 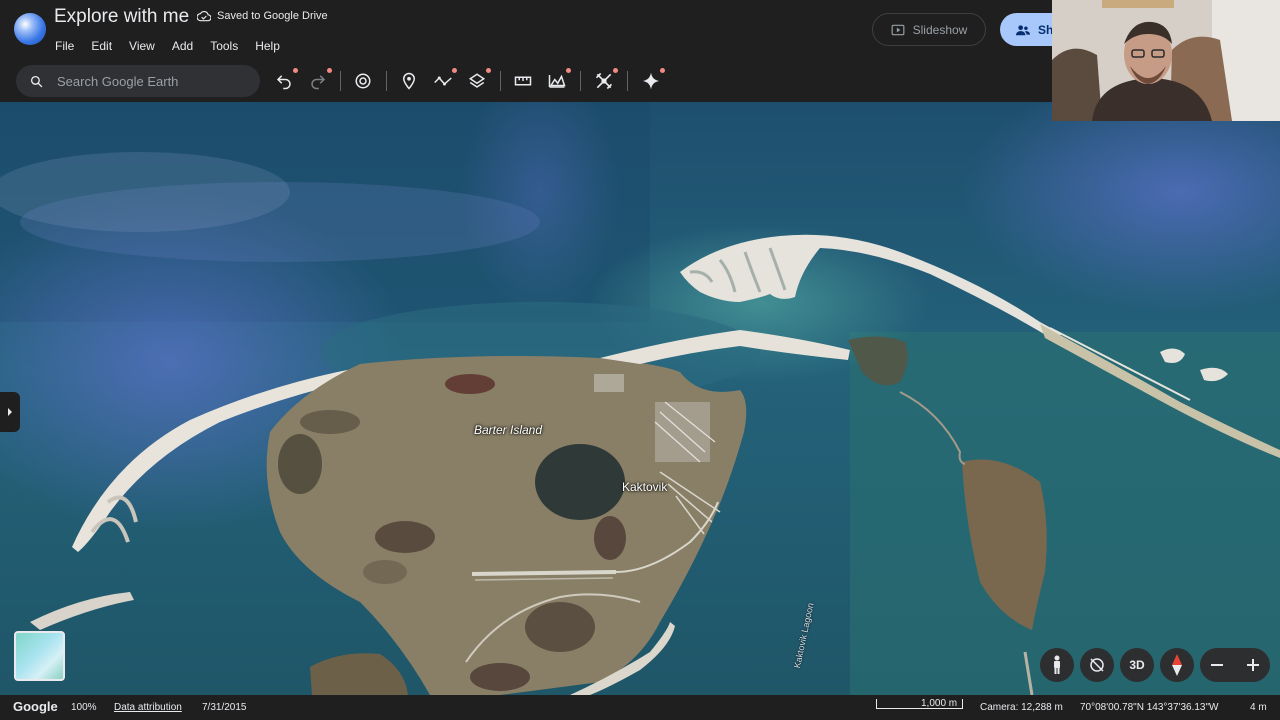 I want to click on map-label-barter-island: Barter Island, so click(x=508, y=430).